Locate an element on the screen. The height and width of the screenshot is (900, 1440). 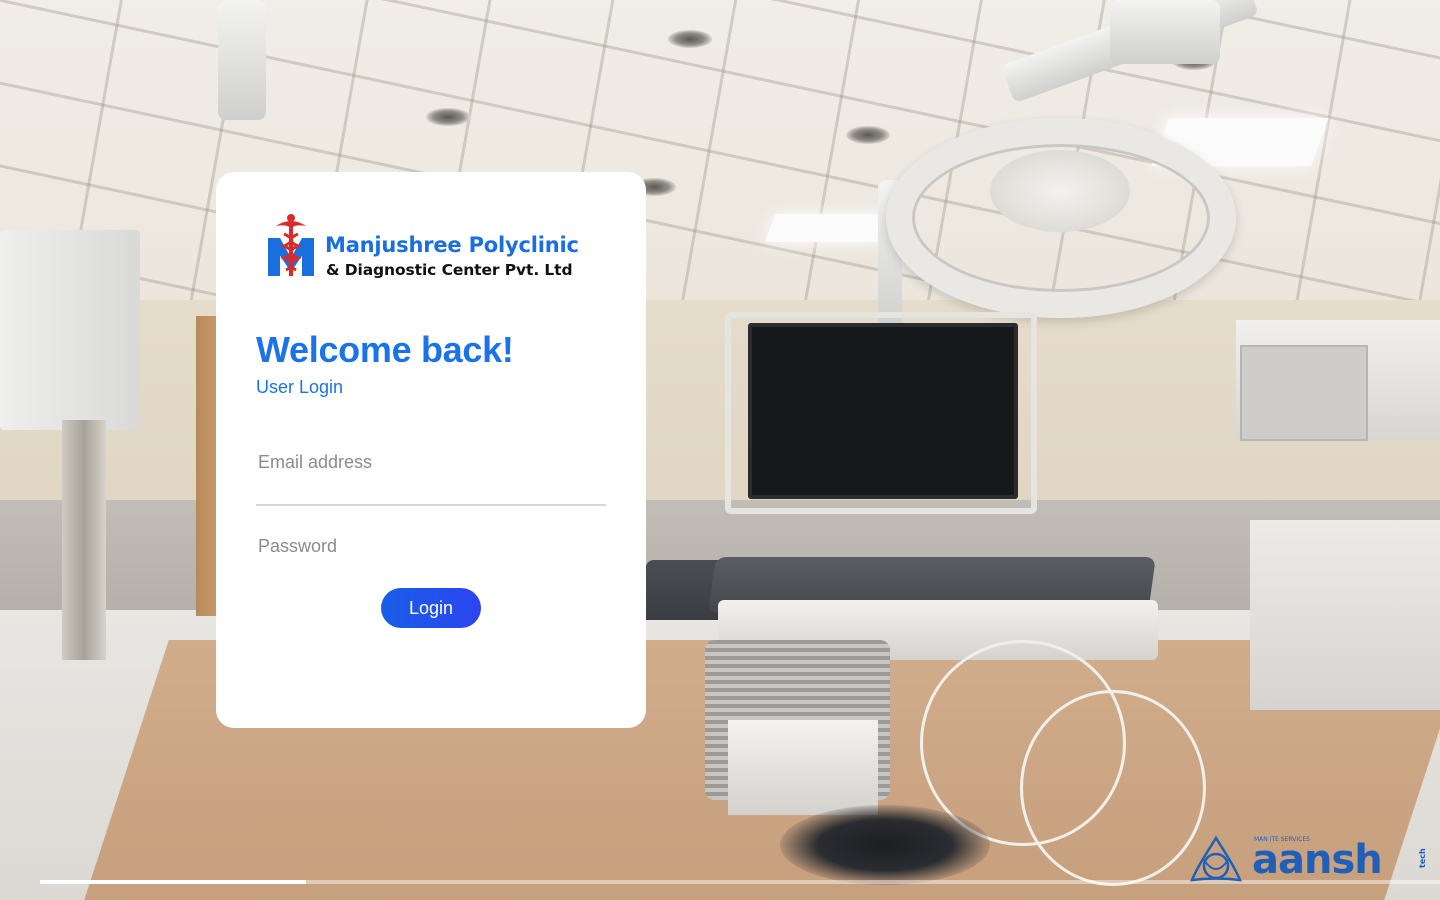
login-button: Login is located at coordinates (431, 608).